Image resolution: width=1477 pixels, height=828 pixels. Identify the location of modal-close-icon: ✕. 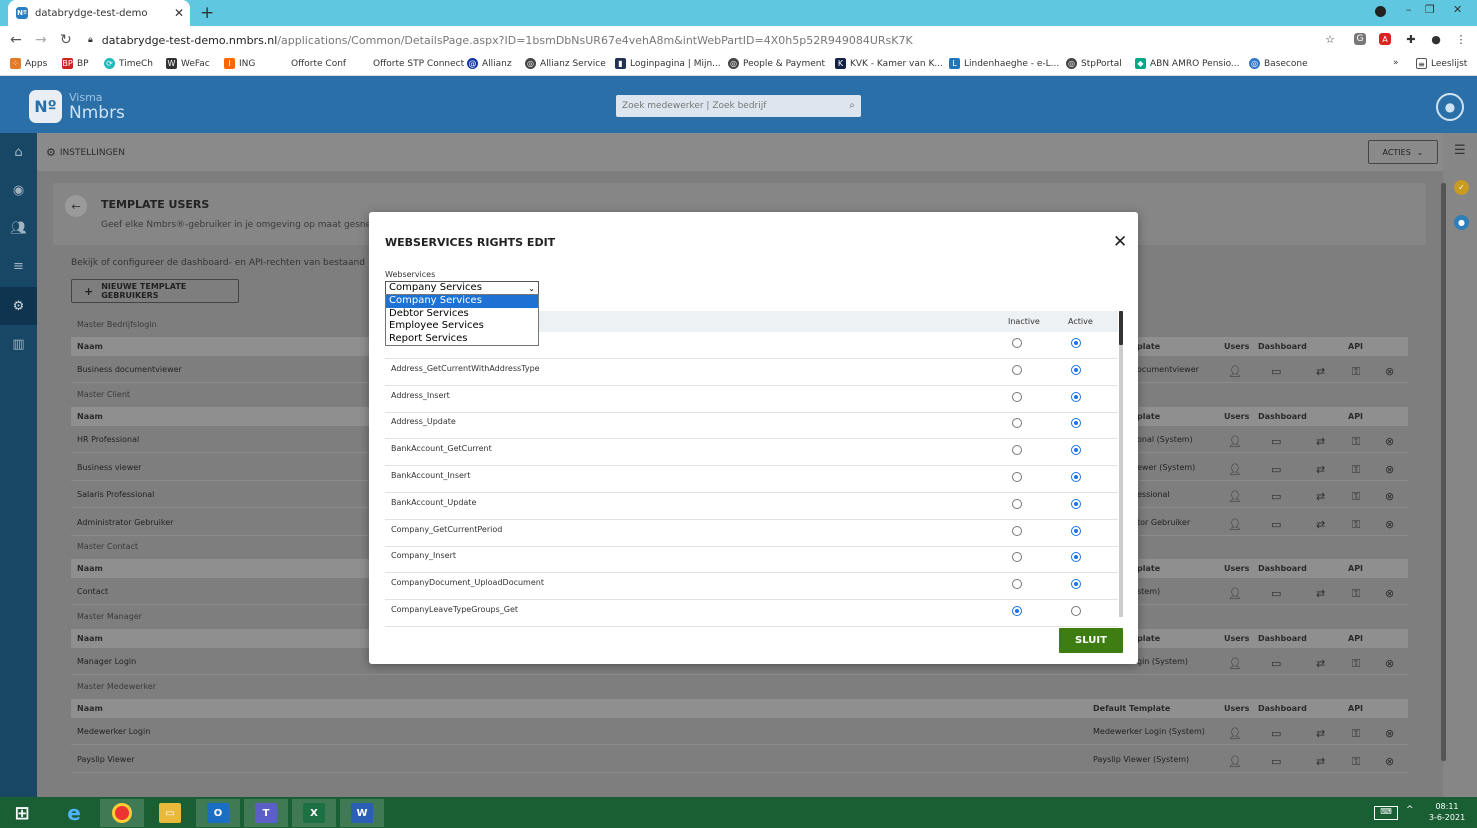
(1120, 242).